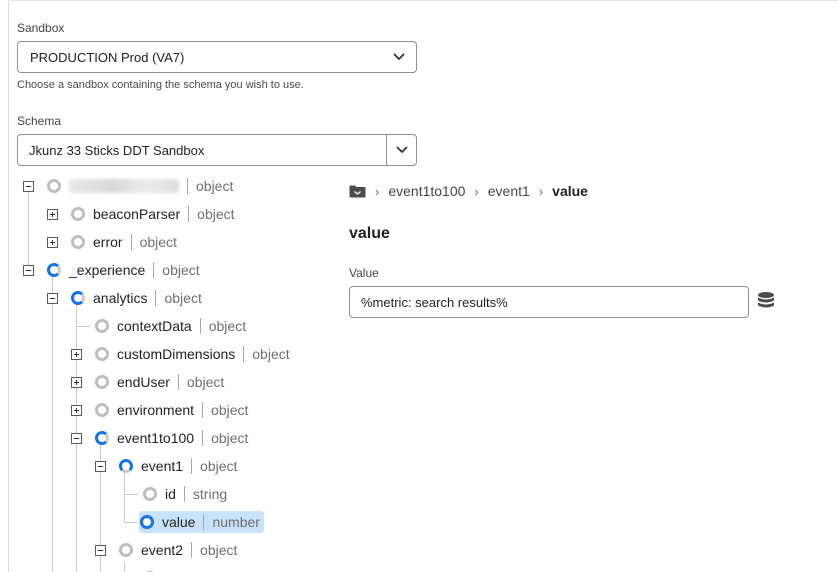 This screenshot has width=838, height=572. What do you see at coordinates (357, 191) in the screenshot?
I see `folder-icon` at bounding box center [357, 191].